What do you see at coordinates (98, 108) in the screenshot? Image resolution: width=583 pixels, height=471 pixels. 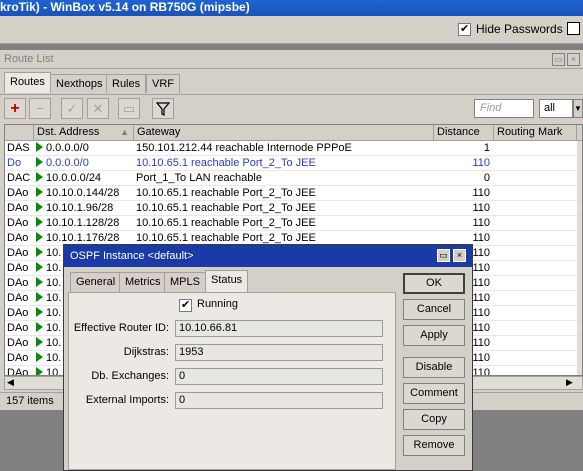 I see `disable-icon: ✕` at bounding box center [98, 108].